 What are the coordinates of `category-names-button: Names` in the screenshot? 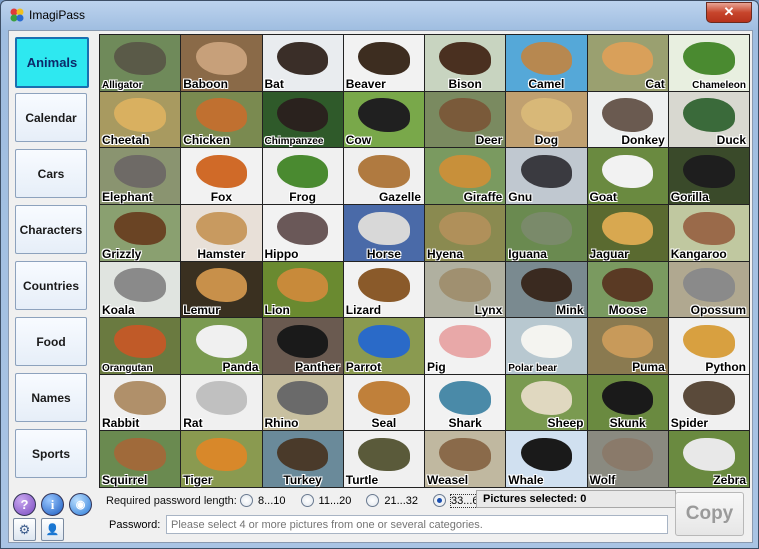 It's located at (51, 397).